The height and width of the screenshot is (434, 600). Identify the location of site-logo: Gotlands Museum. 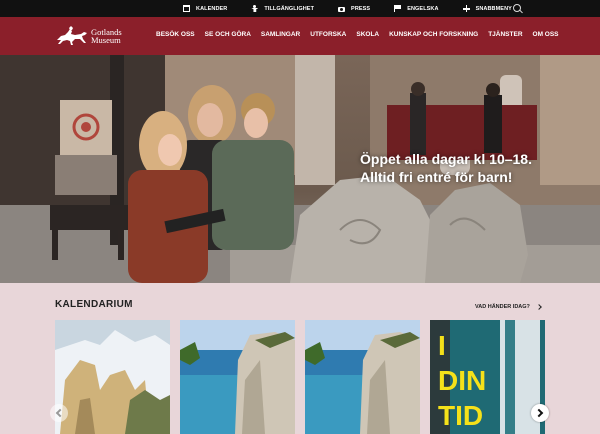
(88, 36).